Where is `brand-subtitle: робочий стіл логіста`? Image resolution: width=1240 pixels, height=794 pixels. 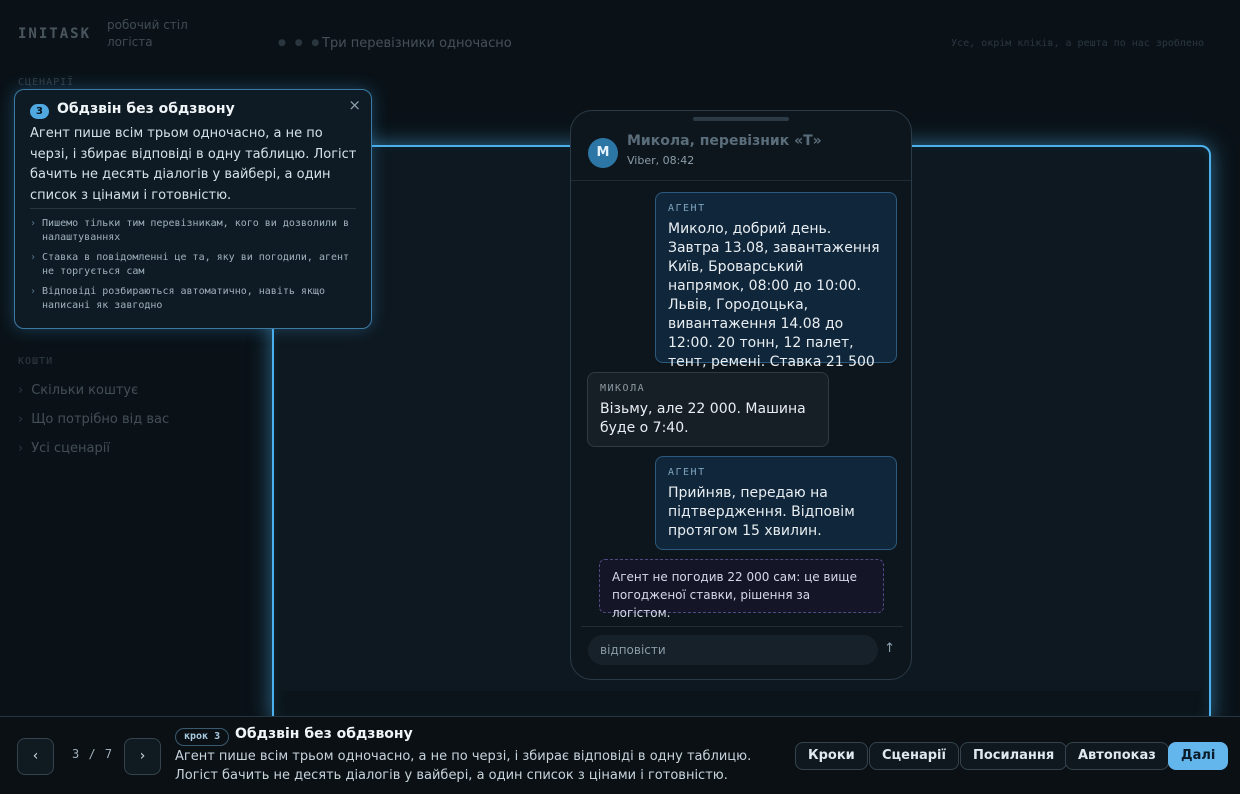 brand-subtitle: робочий стіл логіста is located at coordinates (147, 33).